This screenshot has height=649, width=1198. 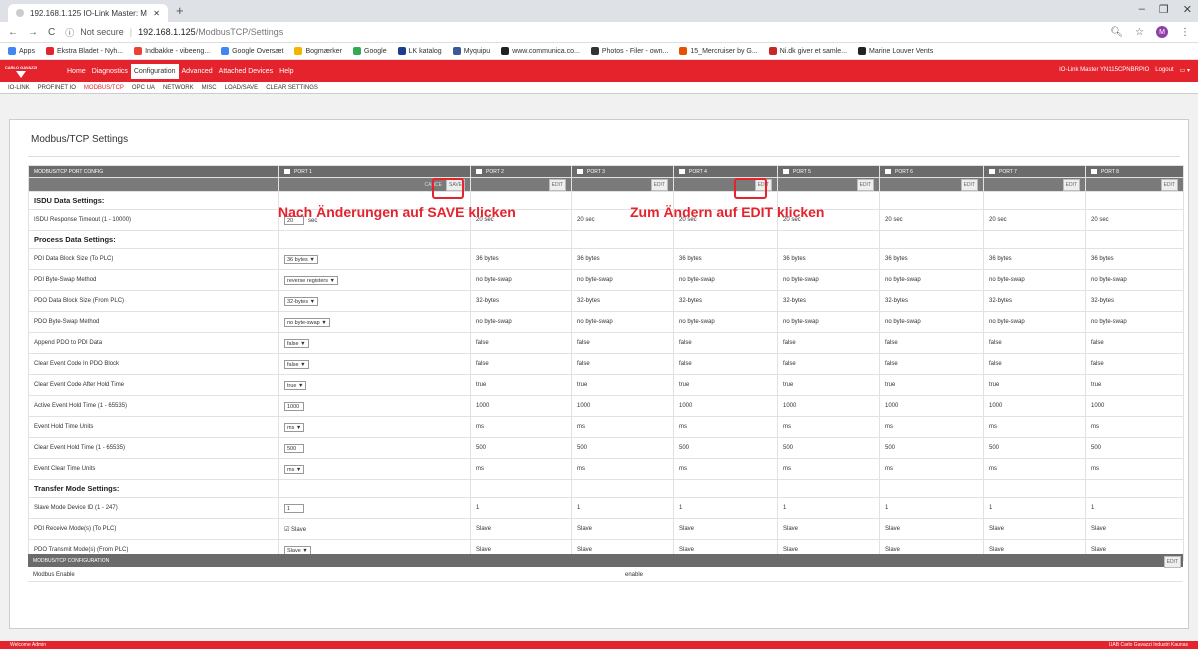 I want to click on nav-item-advanced: Advanced, so click(x=197, y=71).